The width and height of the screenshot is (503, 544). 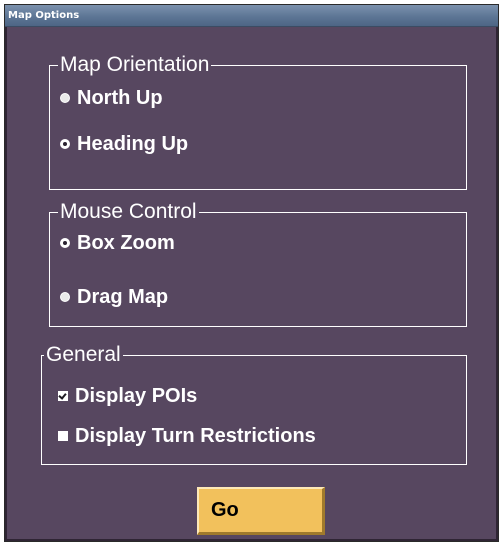 What do you see at coordinates (63, 436) in the screenshot?
I see `display-turn-restrictions-checkbox-icon` at bounding box center [63, 436].